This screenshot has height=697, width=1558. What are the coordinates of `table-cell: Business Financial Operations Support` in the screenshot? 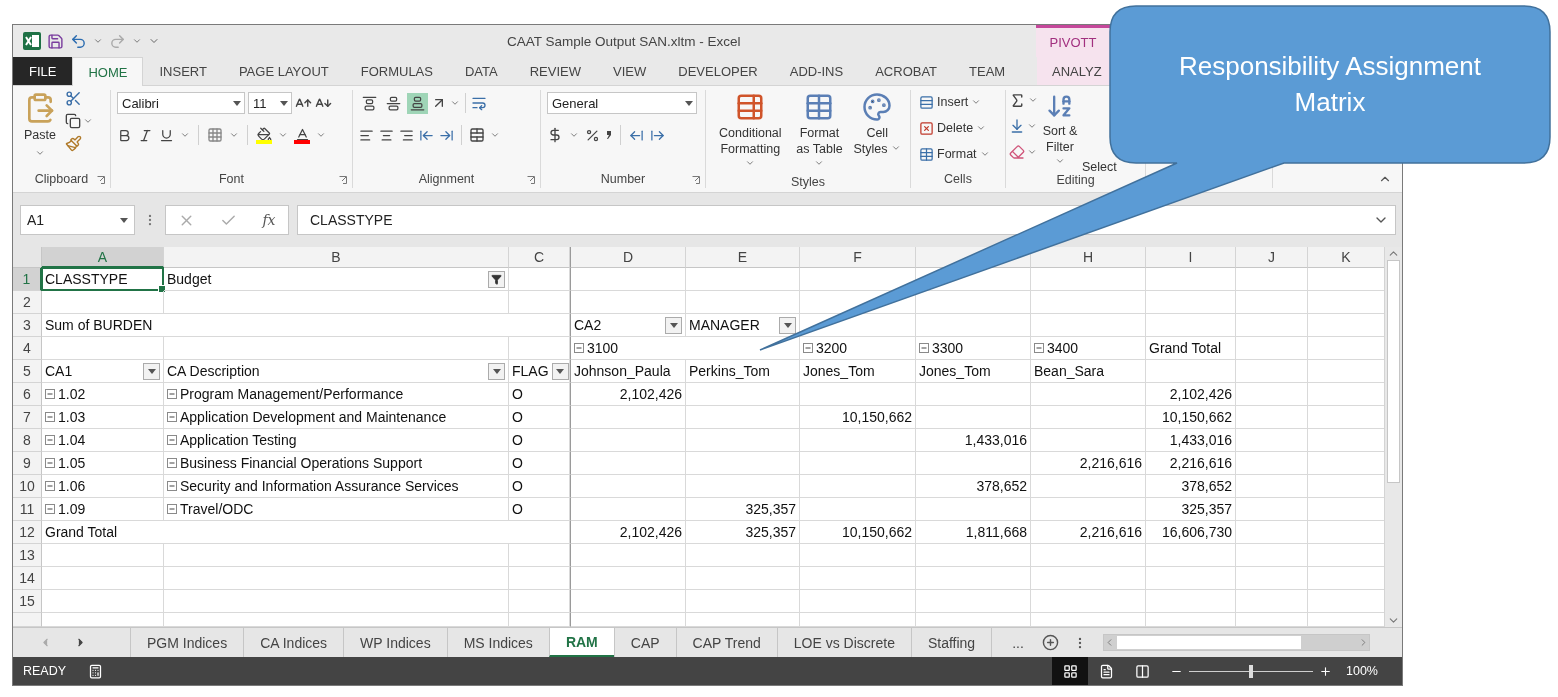 It's located at (336, 463).